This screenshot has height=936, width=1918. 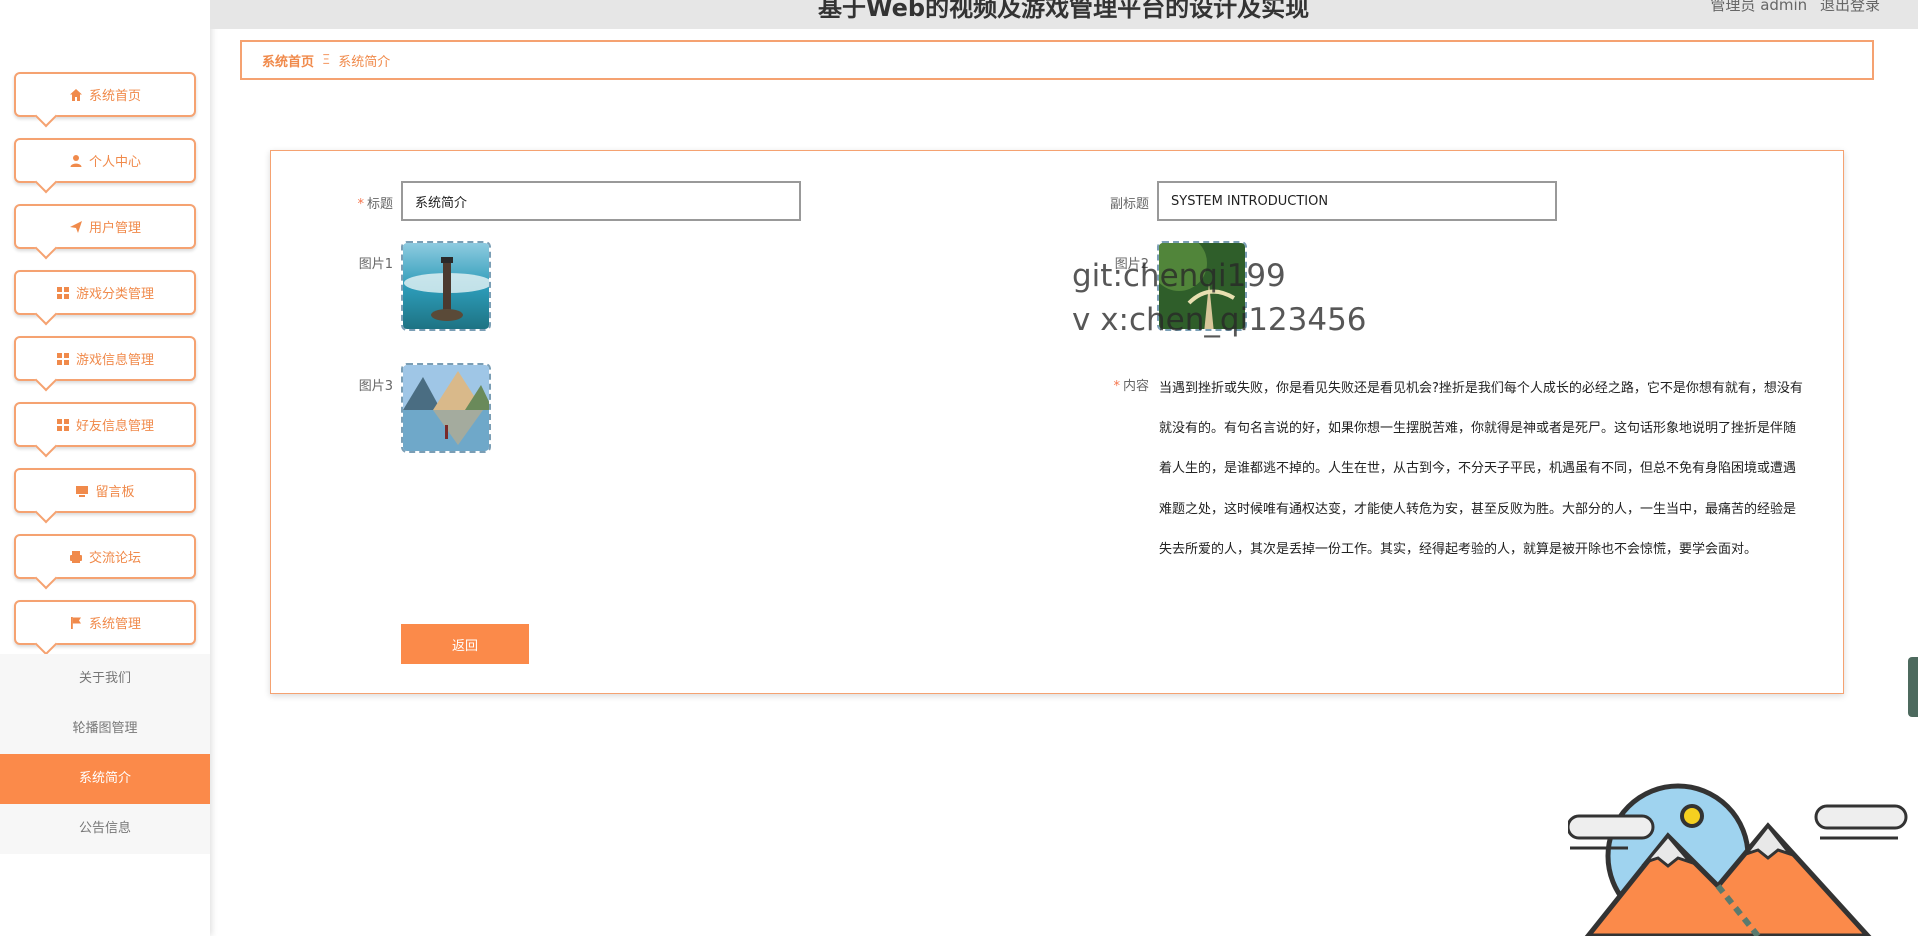 What do you see at coordinates (364, 62) in the screenshot?
I see `breadcrumb-current: 系统简介` at bounding box center [364, 62].